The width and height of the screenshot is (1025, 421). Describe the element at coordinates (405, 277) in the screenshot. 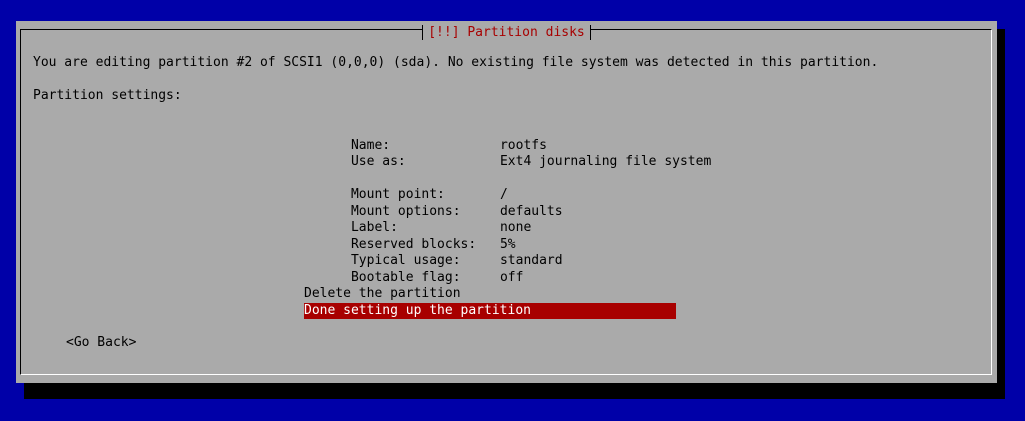

I see `setting-key: Bootable flag:` at that location.